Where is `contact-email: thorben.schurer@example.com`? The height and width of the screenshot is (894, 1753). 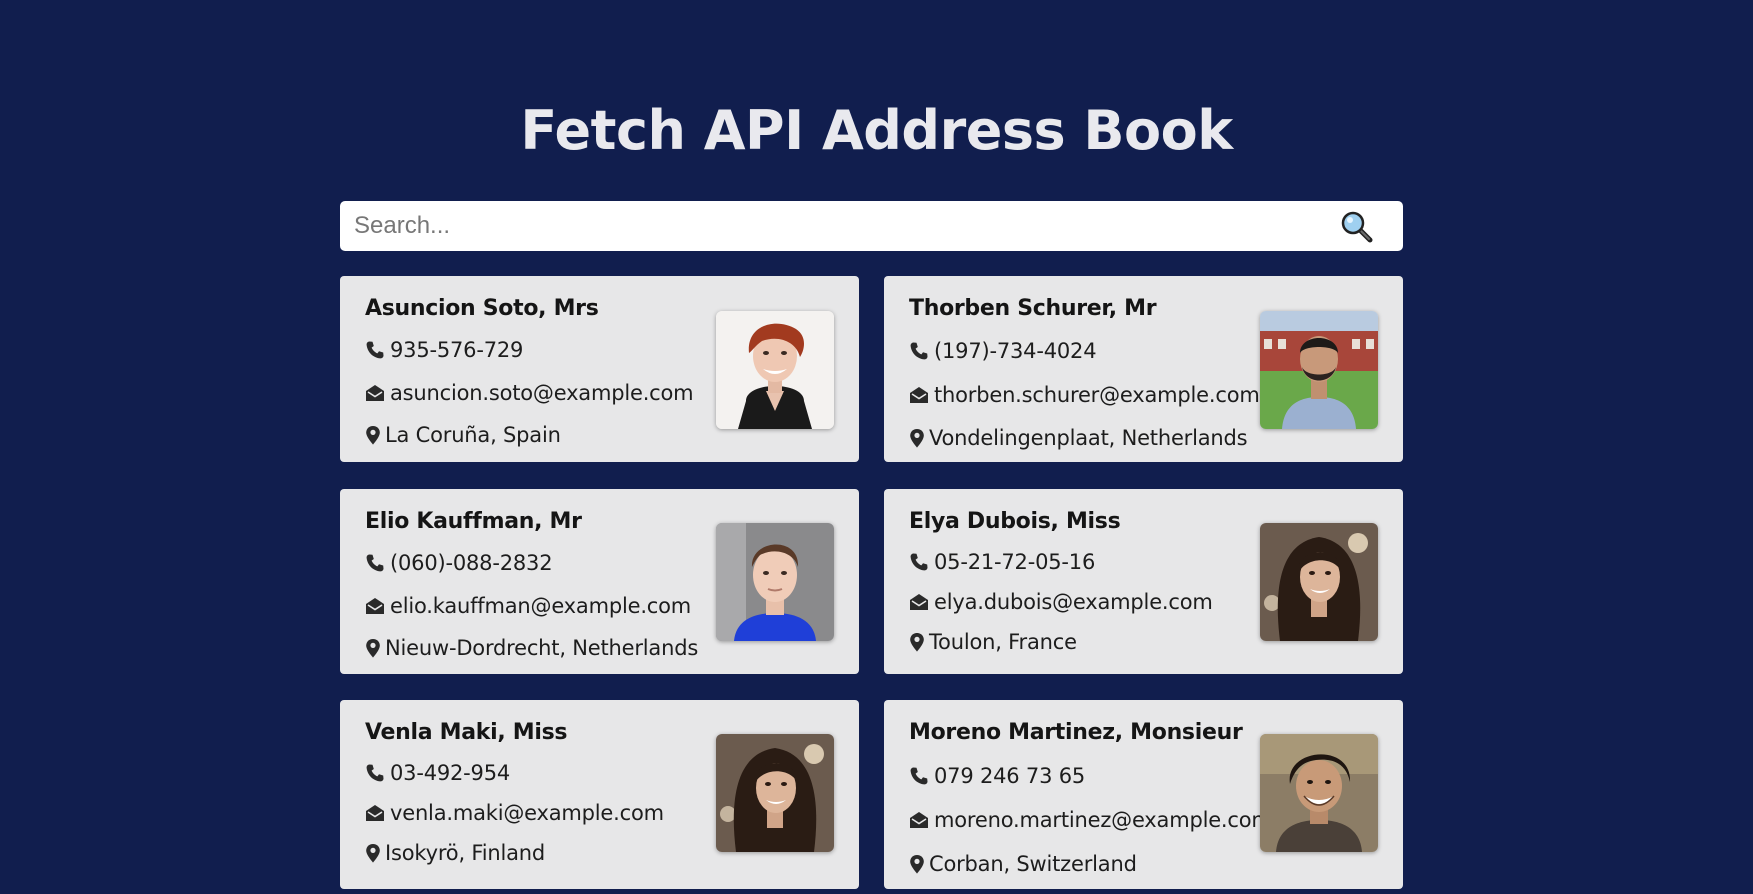 contact-email: thorben.schurer@example.com is located at coordinates (1084, 395).